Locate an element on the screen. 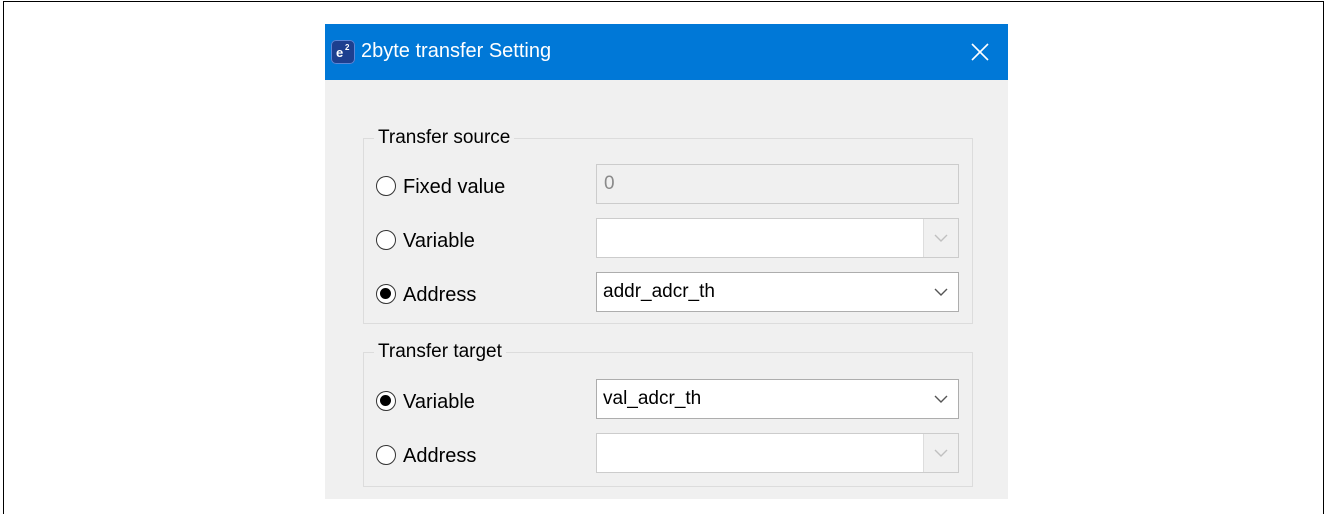 The image size is (1328, 514). e2-icon: e 2 is located at coordinates (343, 52).